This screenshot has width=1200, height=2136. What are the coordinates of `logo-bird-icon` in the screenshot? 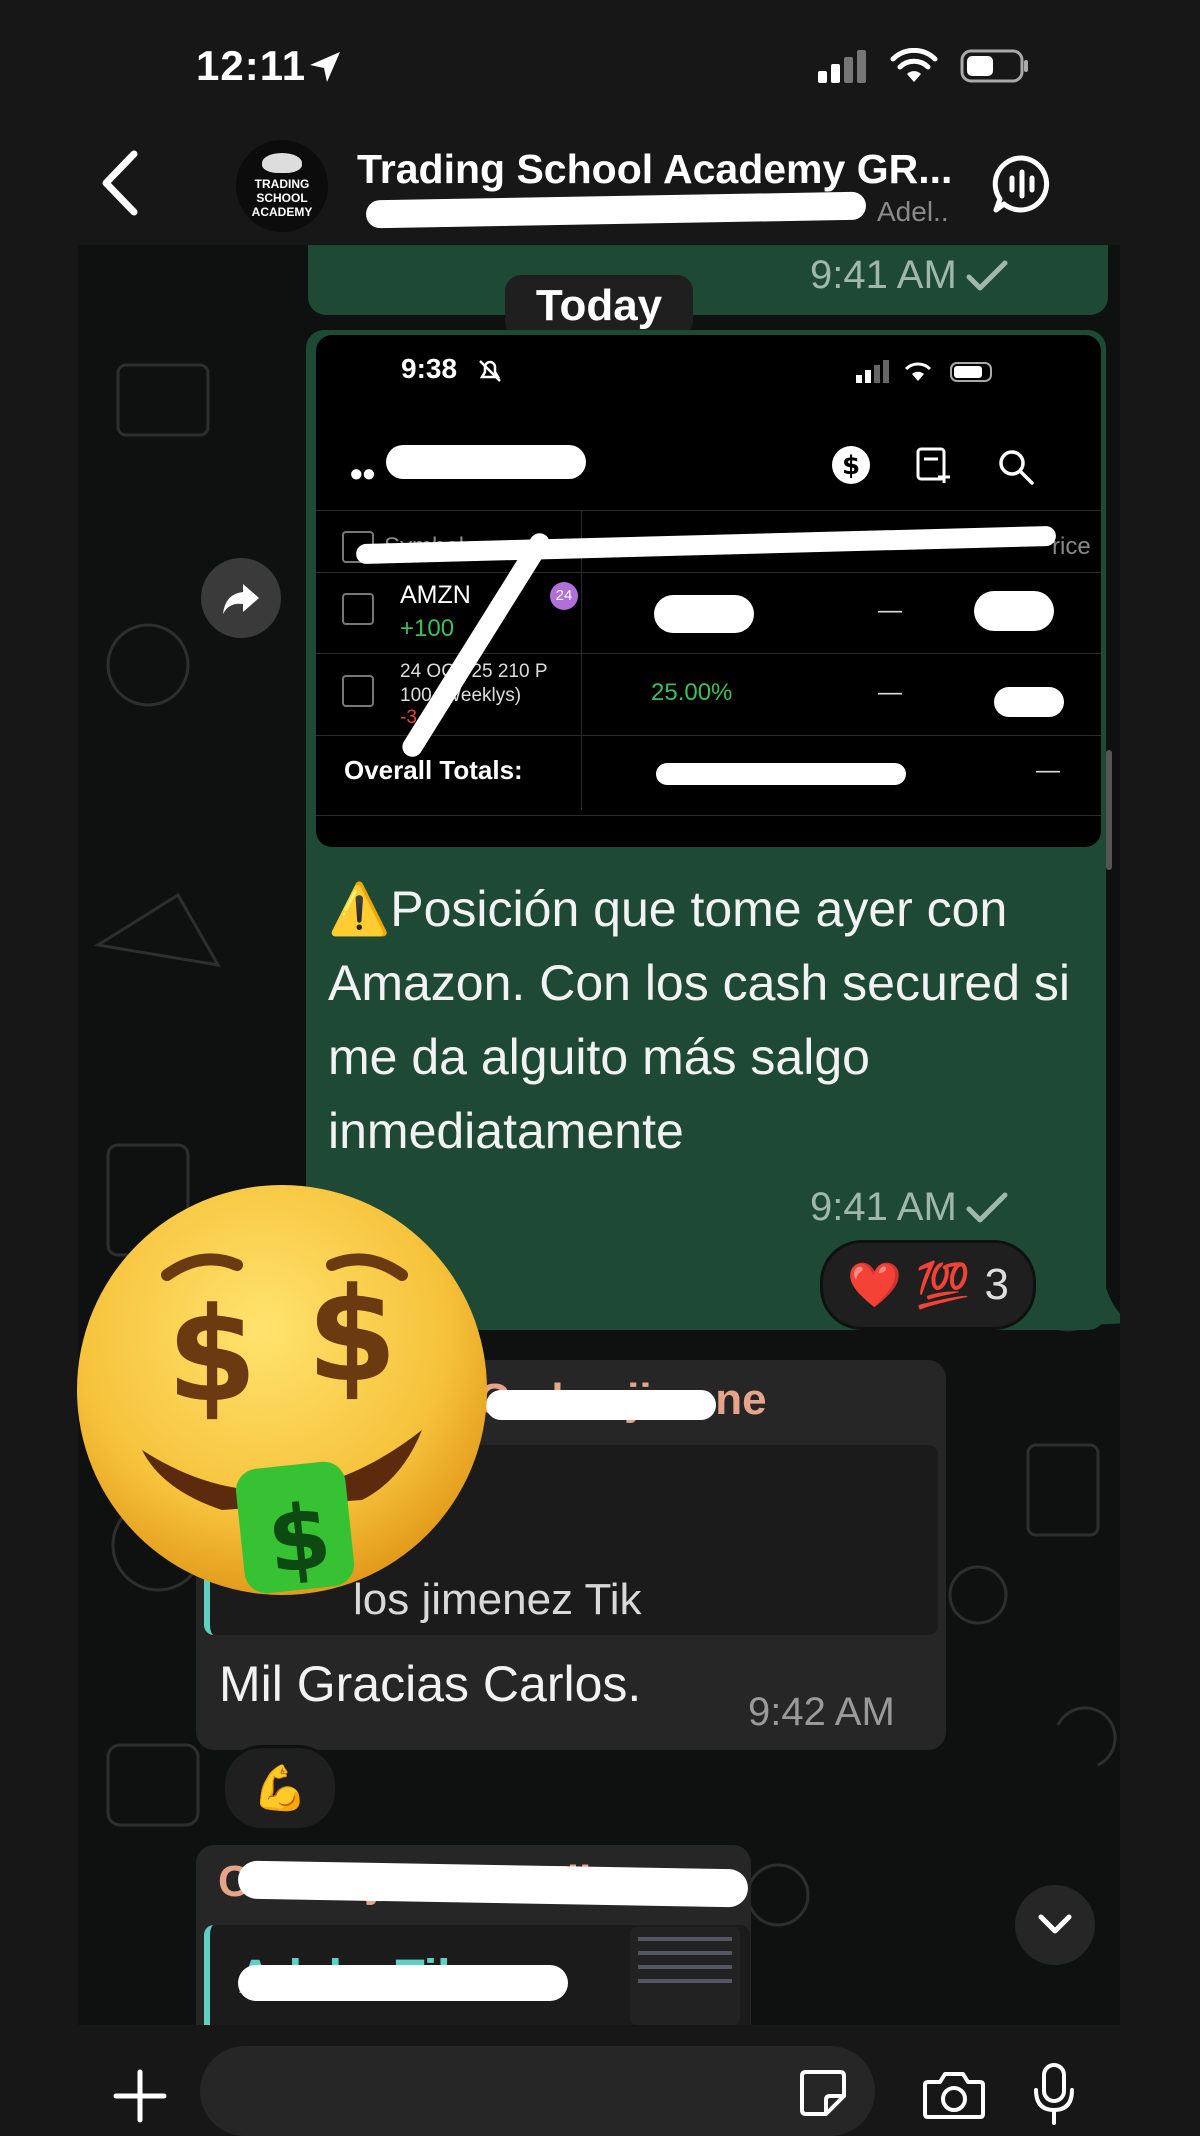 It's located at (282, 163).